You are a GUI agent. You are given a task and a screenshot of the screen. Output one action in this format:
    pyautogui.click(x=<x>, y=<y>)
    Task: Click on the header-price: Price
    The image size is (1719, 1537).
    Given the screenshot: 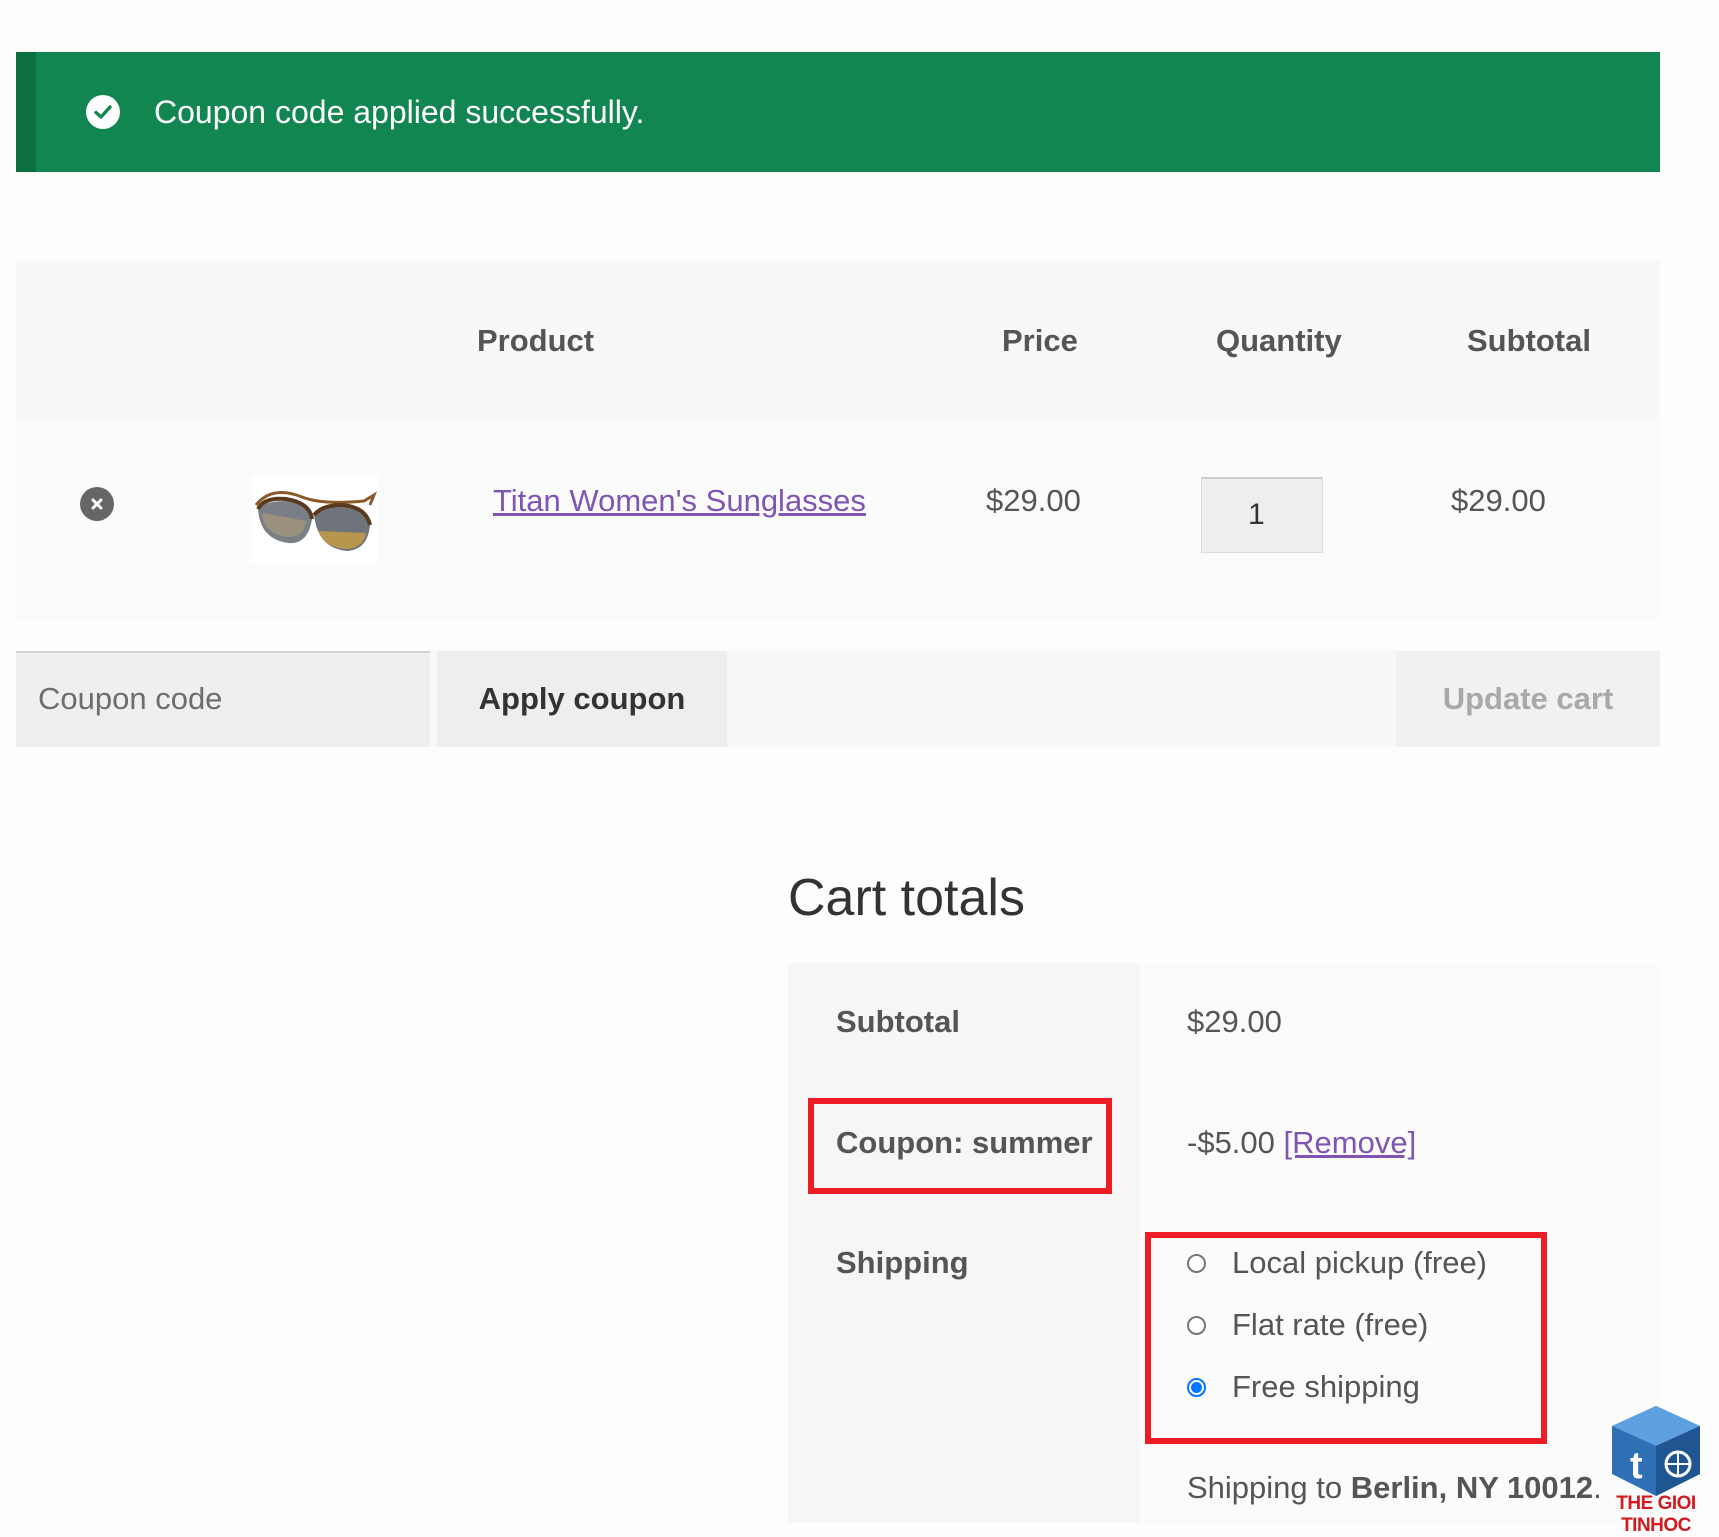 What is the action you would take?
    pyautogui.click(x=1040, y=340)
    